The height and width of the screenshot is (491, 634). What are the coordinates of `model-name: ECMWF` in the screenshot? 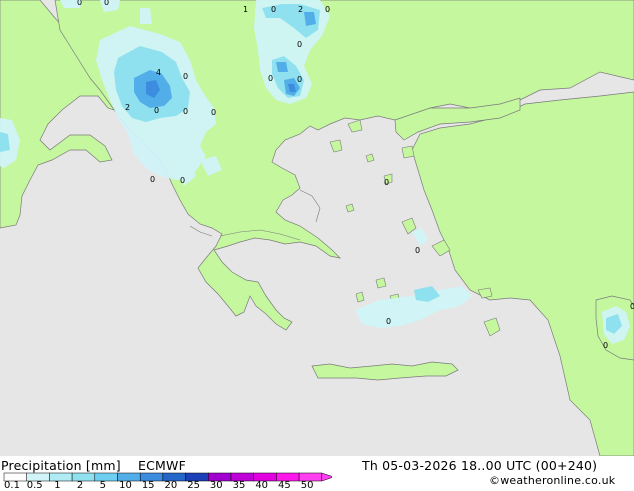 It's located at (162, 465).